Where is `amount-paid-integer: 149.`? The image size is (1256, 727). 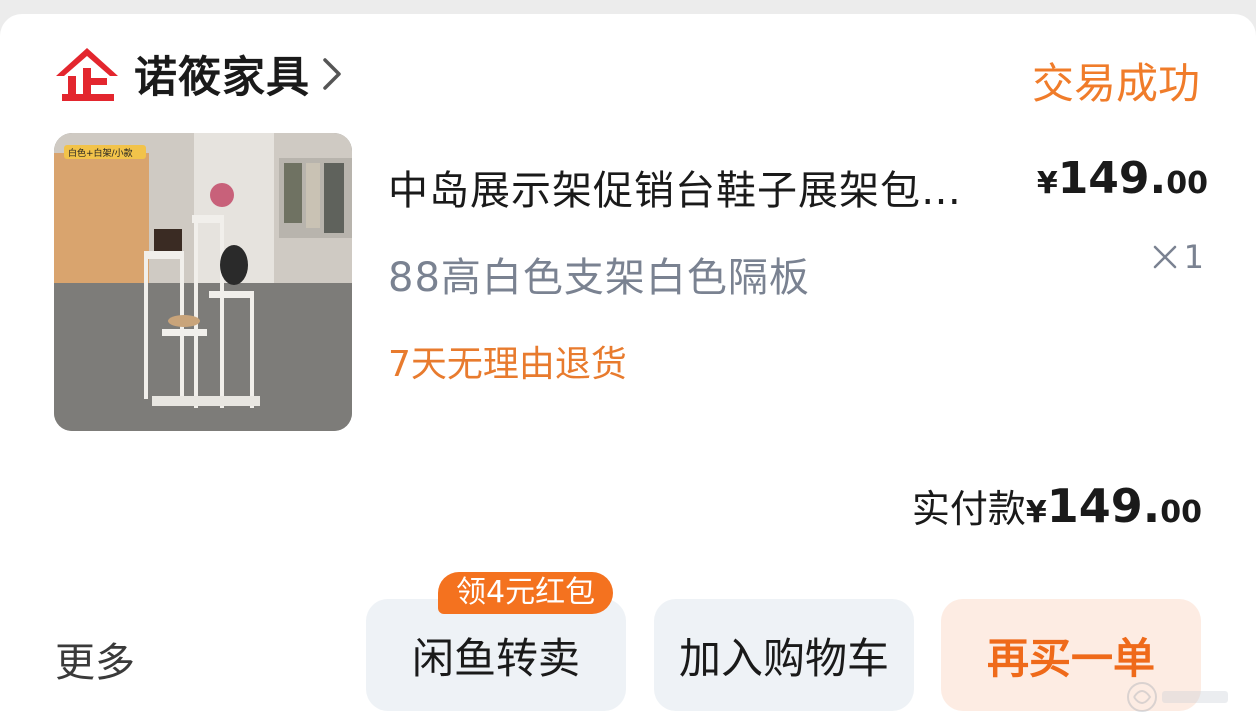
amount-paid-integer: 149. is located at coordinates (1103, 506).